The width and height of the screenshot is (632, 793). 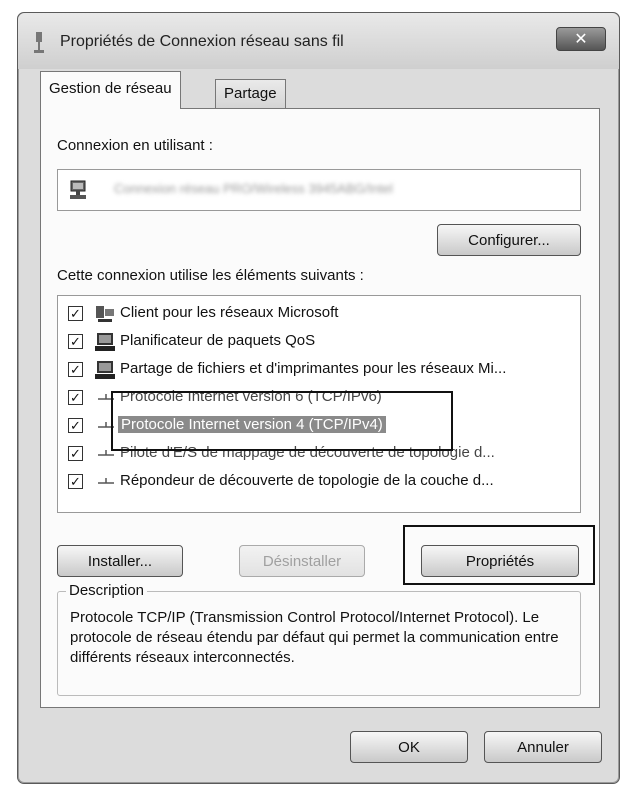 I want to click on uninstall-button: Désinstaller, so click(x=302, y=561).